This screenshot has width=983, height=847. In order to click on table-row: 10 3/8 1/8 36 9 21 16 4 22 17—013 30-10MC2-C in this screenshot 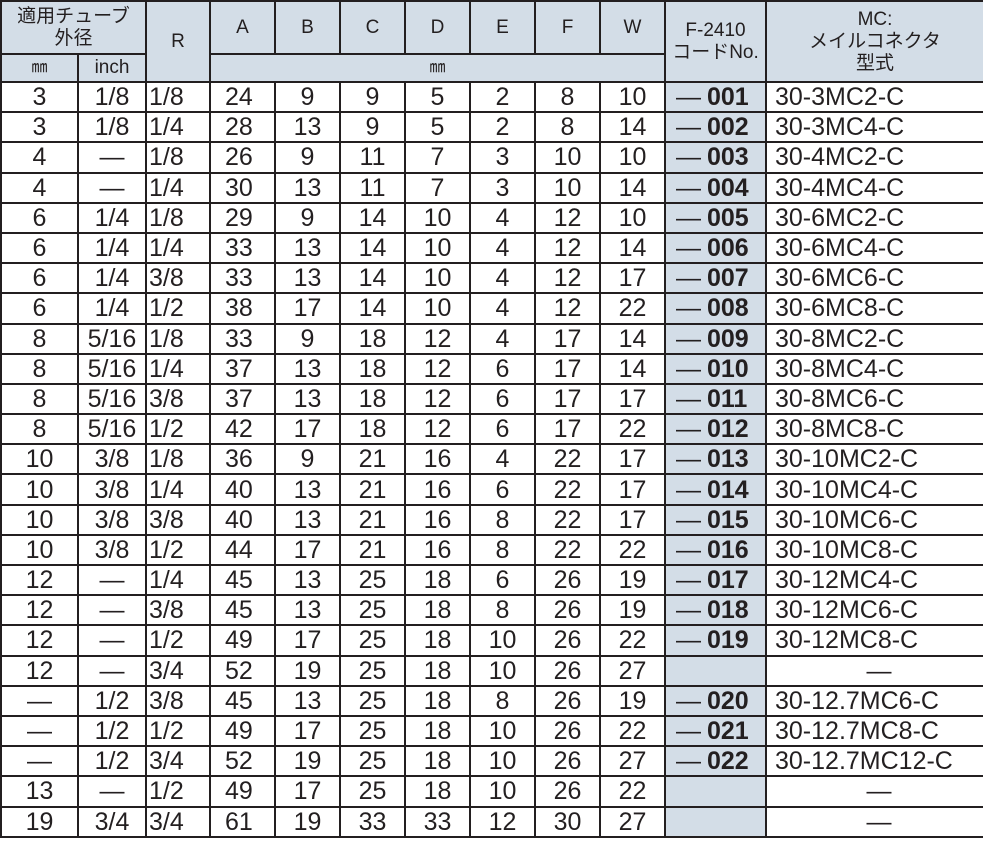, I will do `click(491, 459)`.